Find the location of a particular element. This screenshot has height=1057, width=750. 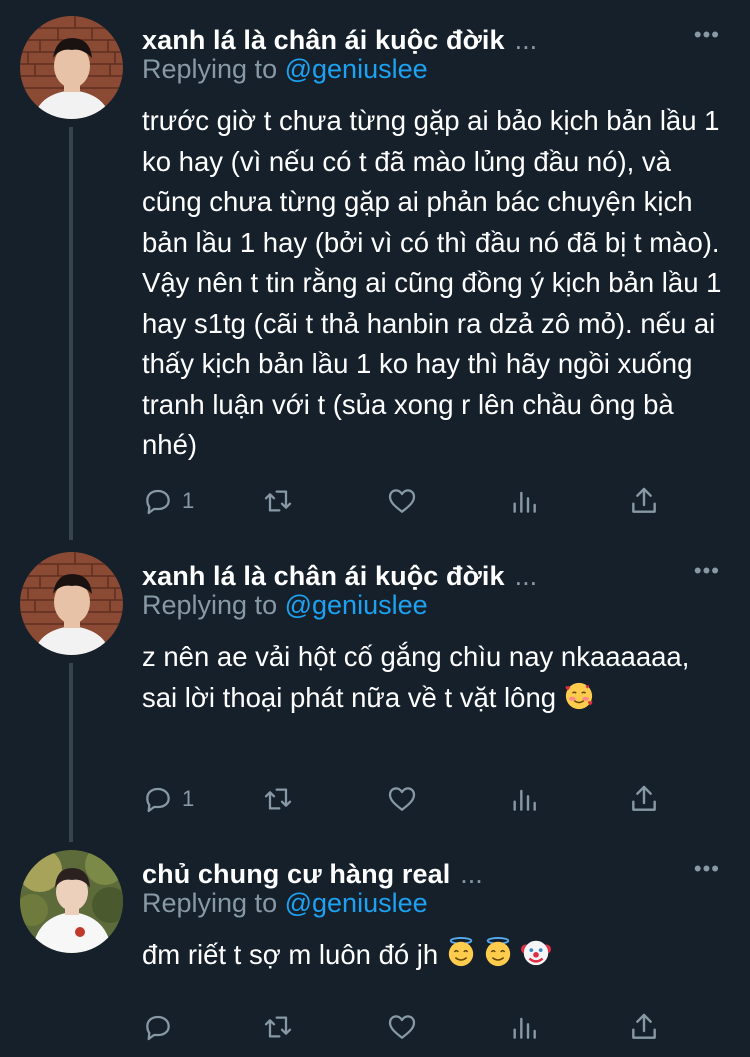

tweet-text-block: đm riết t sợ m luôn đó jh is located at coordinates (437, 955).